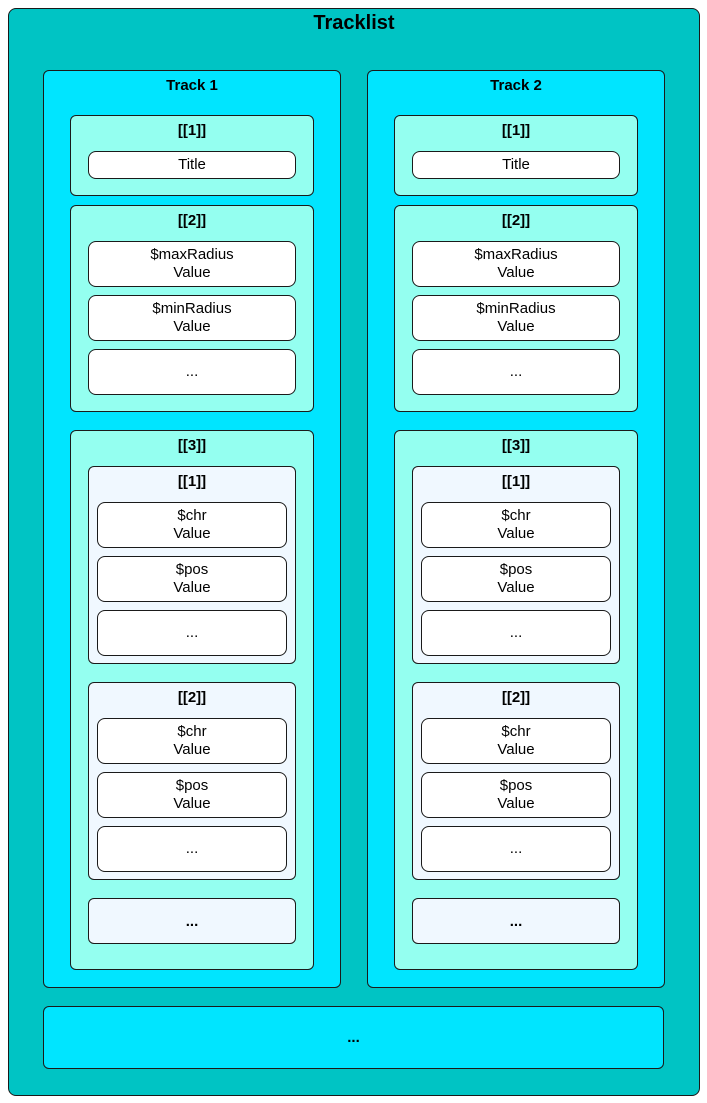 This screenshot has height=1103, width=707. I want to click on tracklist-title: Tracklist, so click(354, 23).